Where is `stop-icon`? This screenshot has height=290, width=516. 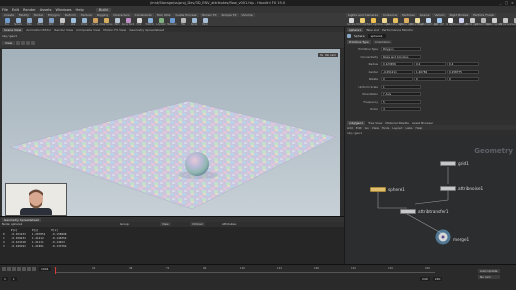 stop-icon is located at coordinates (19, 269).